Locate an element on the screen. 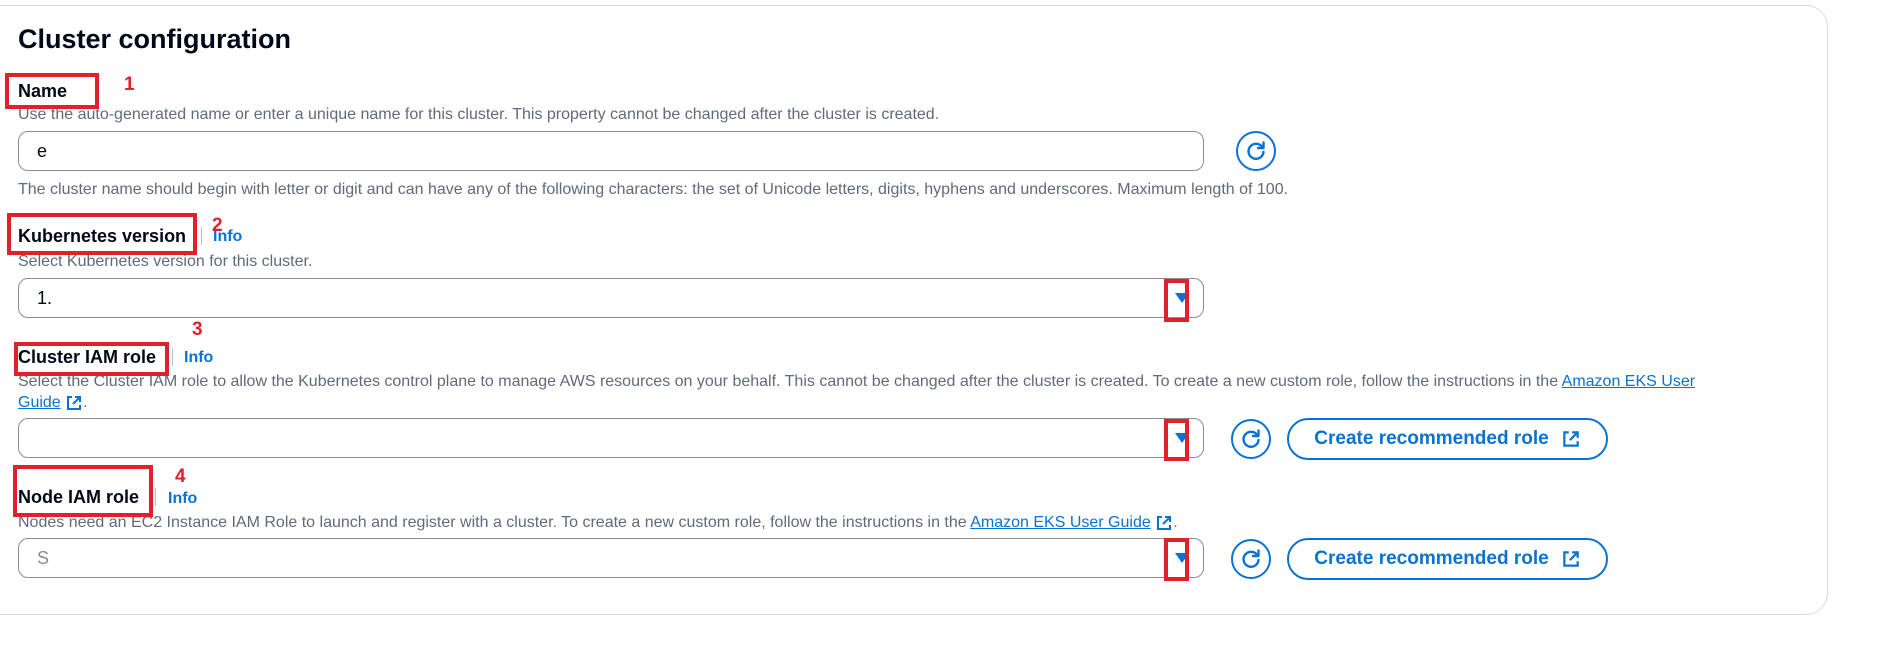 Image resolution: width=1894 pixels, height=661 pixels. cluster-iam-role-description-continued: Guide . is located at coordinates (53, 403).